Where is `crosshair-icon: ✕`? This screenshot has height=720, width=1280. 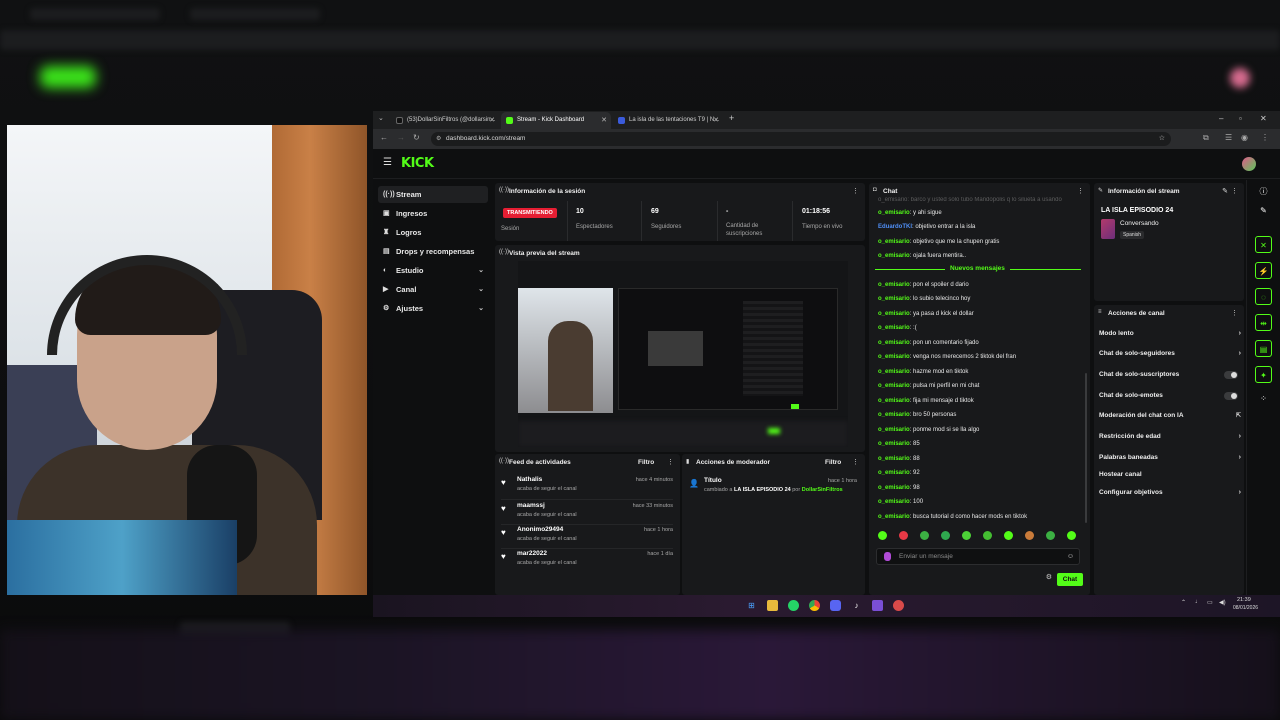
crosshair-icon: ✕ is located at coordinates (1263, 244).